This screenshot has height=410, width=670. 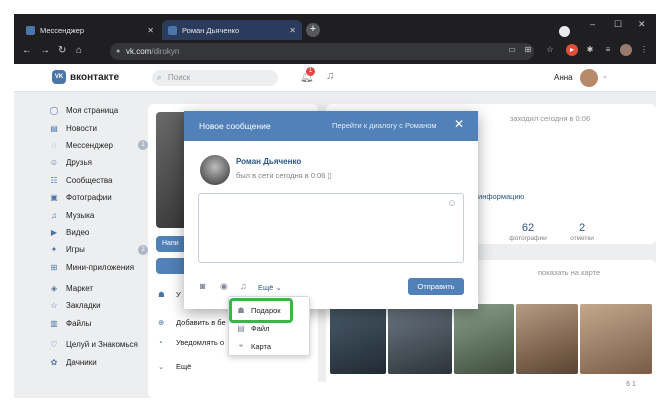 I want to click on sidebar-item: ☆ Закладки, so click(x=98, y=305).